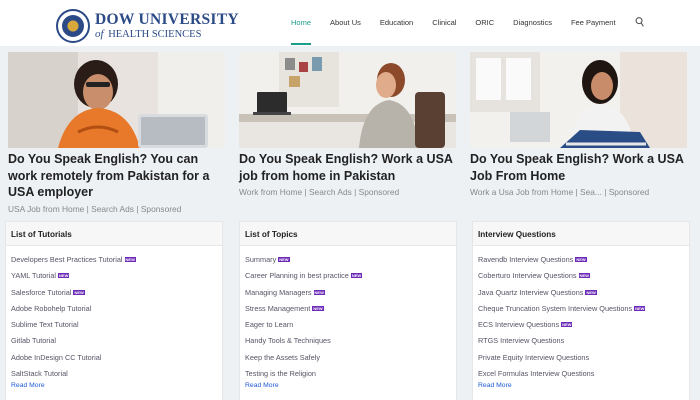 This screenshot has width=700, height=400. I want to click on list-item: Eager to Learn, so click(350, 328).